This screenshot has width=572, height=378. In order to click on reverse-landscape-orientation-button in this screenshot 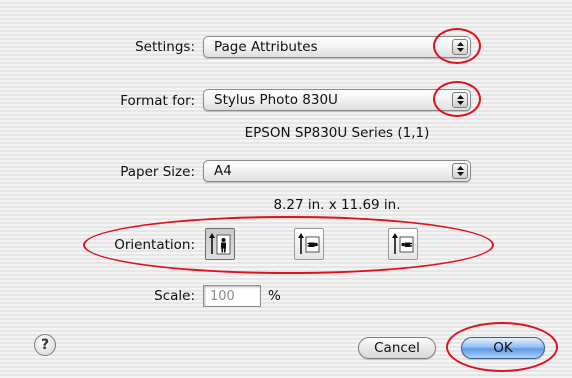, I will do `click(403, 244)`.